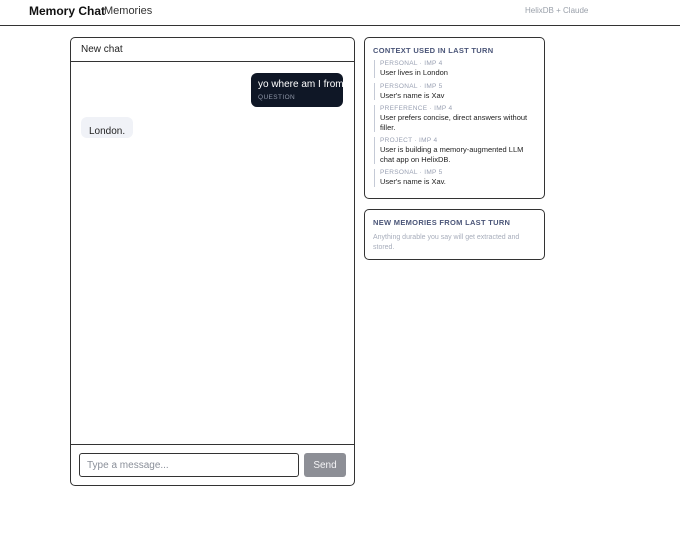 This screenshot has height=540, width=680. Describe the element at coordinates (128, 11) in the screenshot. I see `nav-link-memories: Memories` at that location.